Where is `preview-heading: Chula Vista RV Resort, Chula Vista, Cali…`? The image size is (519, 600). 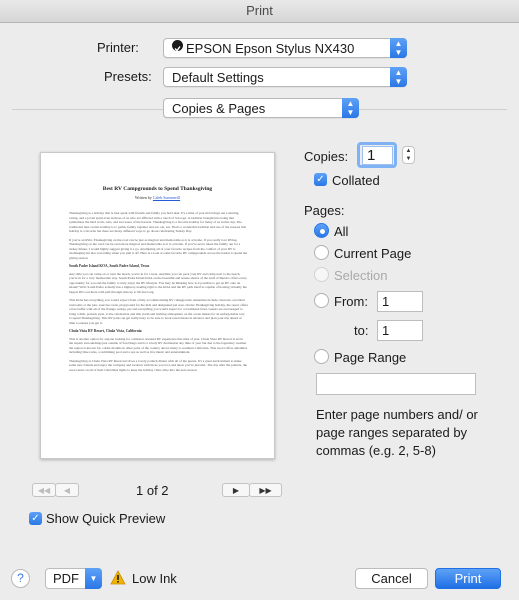 preview-heading: Chula Vista RV Resort, Chula Vista, Cali… is located at coordinates (105, 331).